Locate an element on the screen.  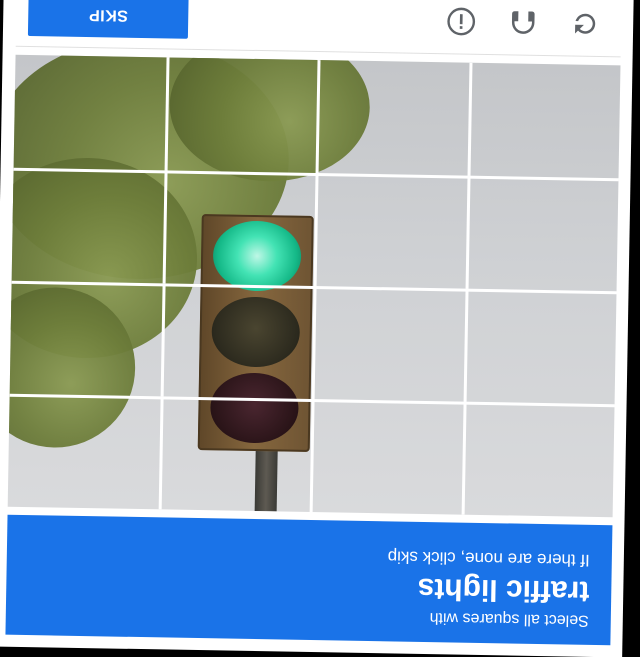
headphones-icon is located at coordinates (523, 22).